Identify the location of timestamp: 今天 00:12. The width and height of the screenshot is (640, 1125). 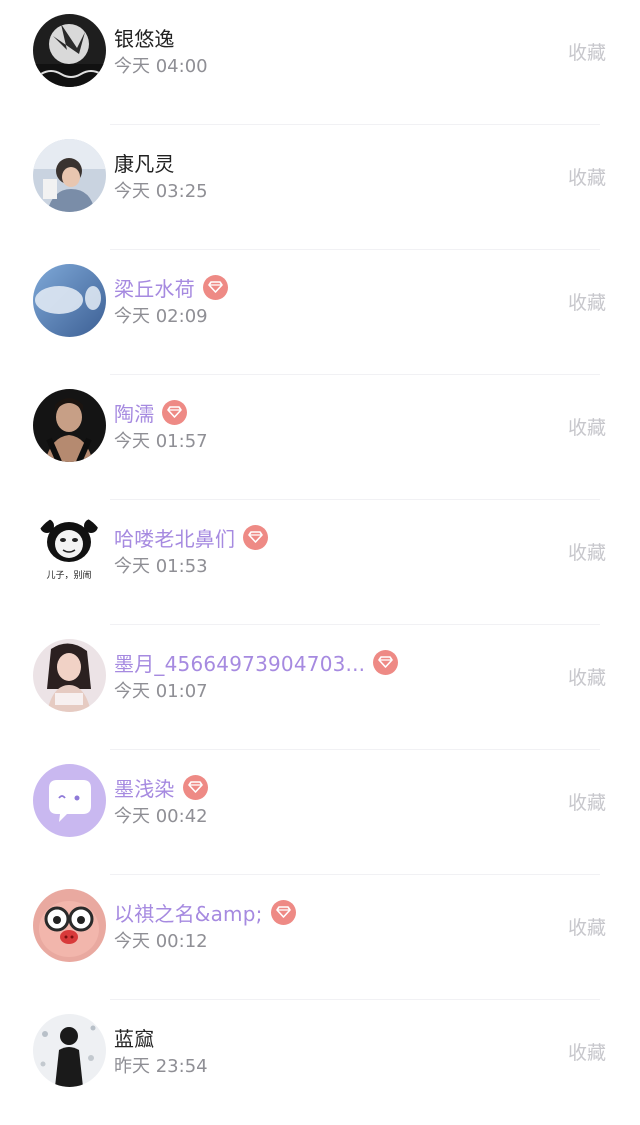
(161, 941).